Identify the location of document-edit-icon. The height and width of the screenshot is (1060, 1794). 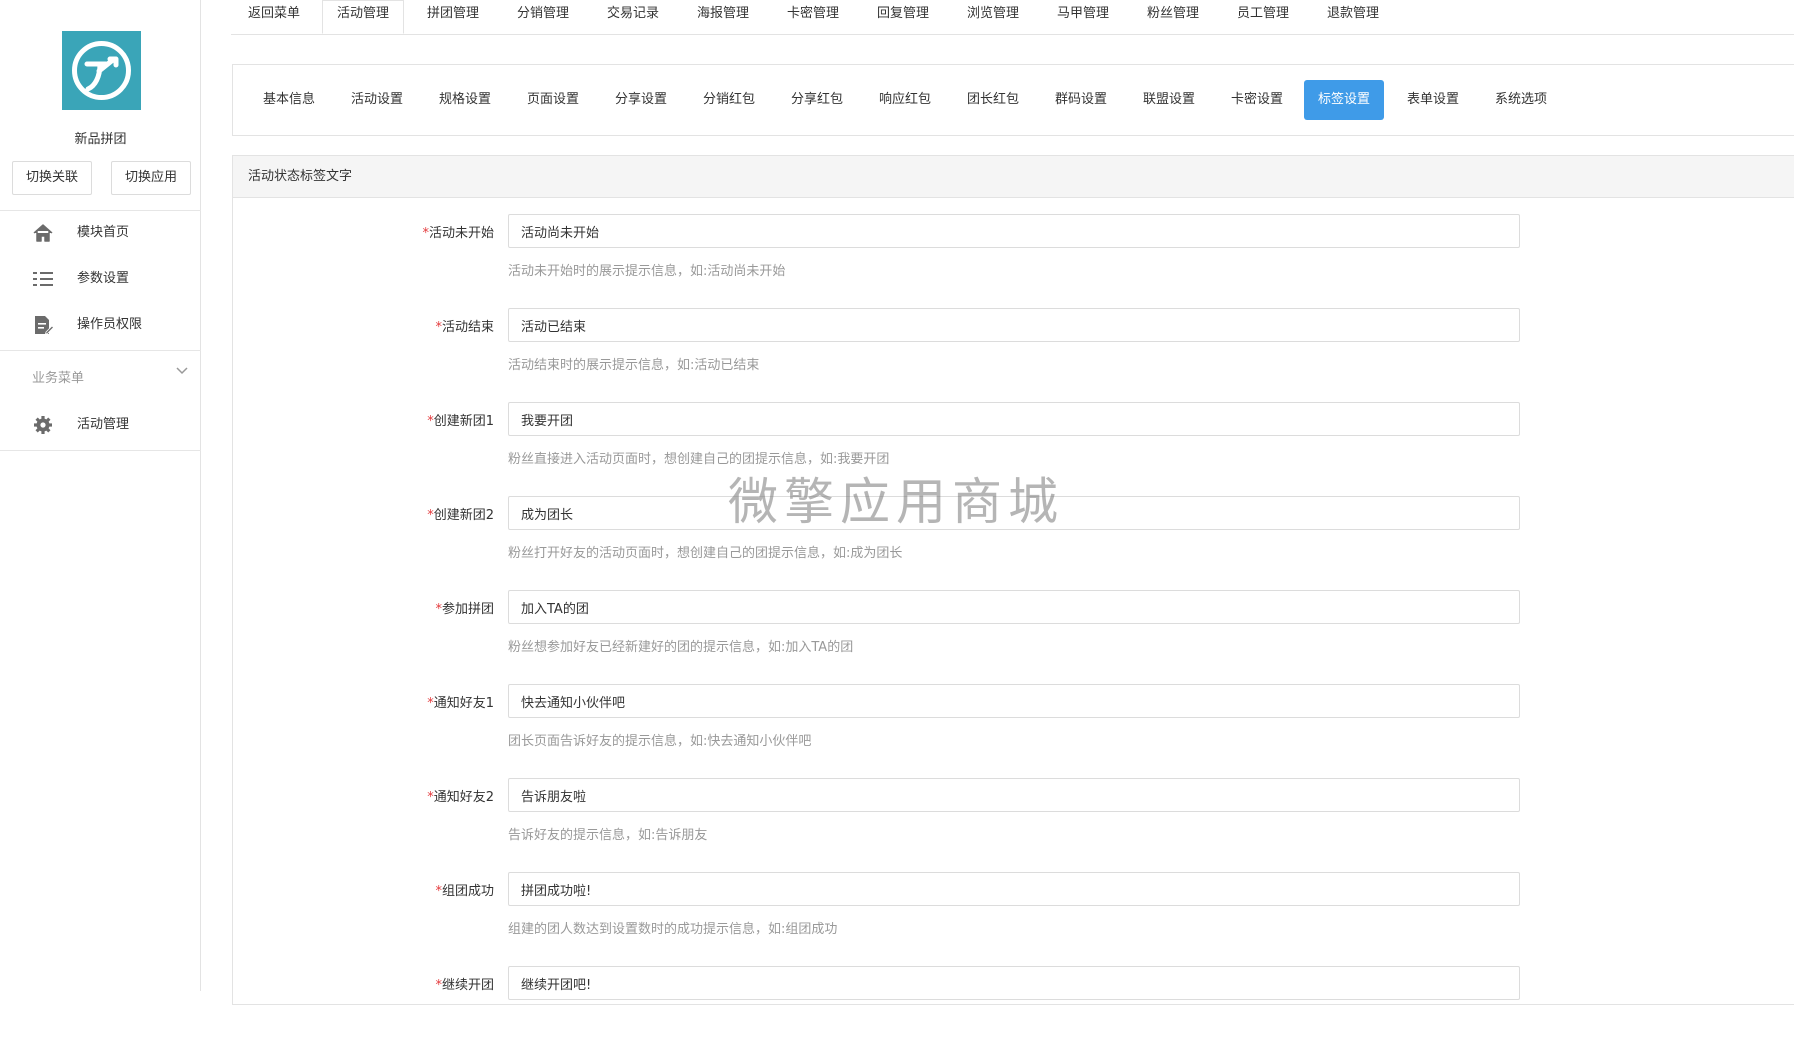
(44, 325).